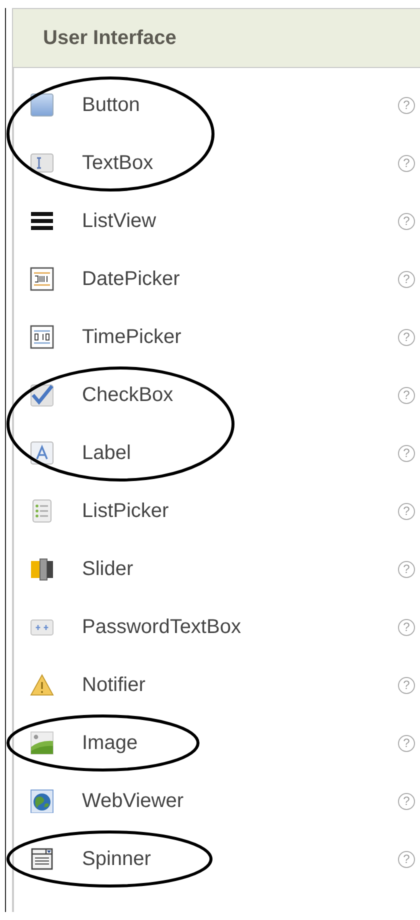 Image resolution: width=420 pixels, height=920 pixels. I want to click on letter-icon, so click(42, 453).